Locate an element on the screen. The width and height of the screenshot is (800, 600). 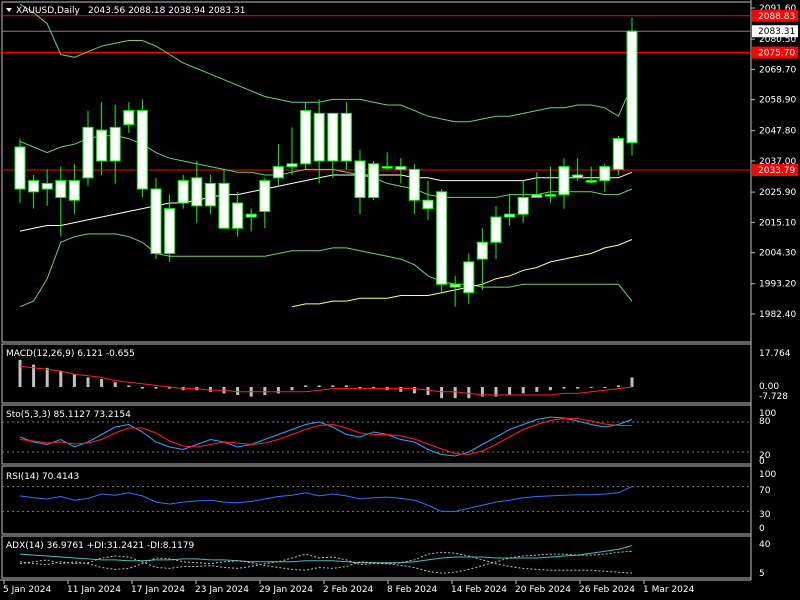
price-tick-label: 2004.30 is located at coordinates (777, 254).